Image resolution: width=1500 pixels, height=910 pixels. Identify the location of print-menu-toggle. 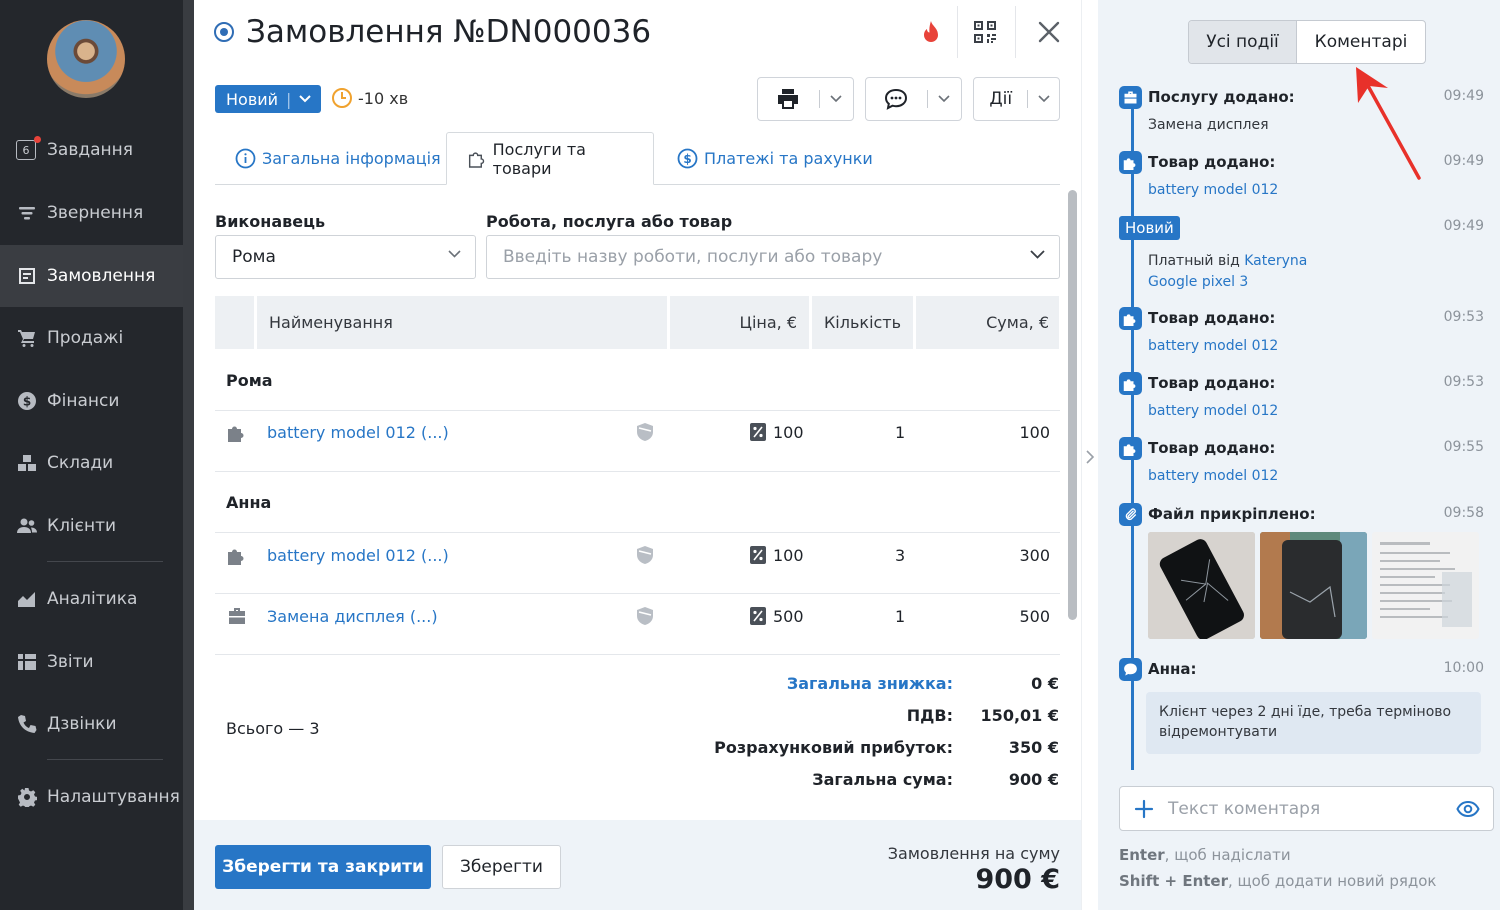
(836, 99).